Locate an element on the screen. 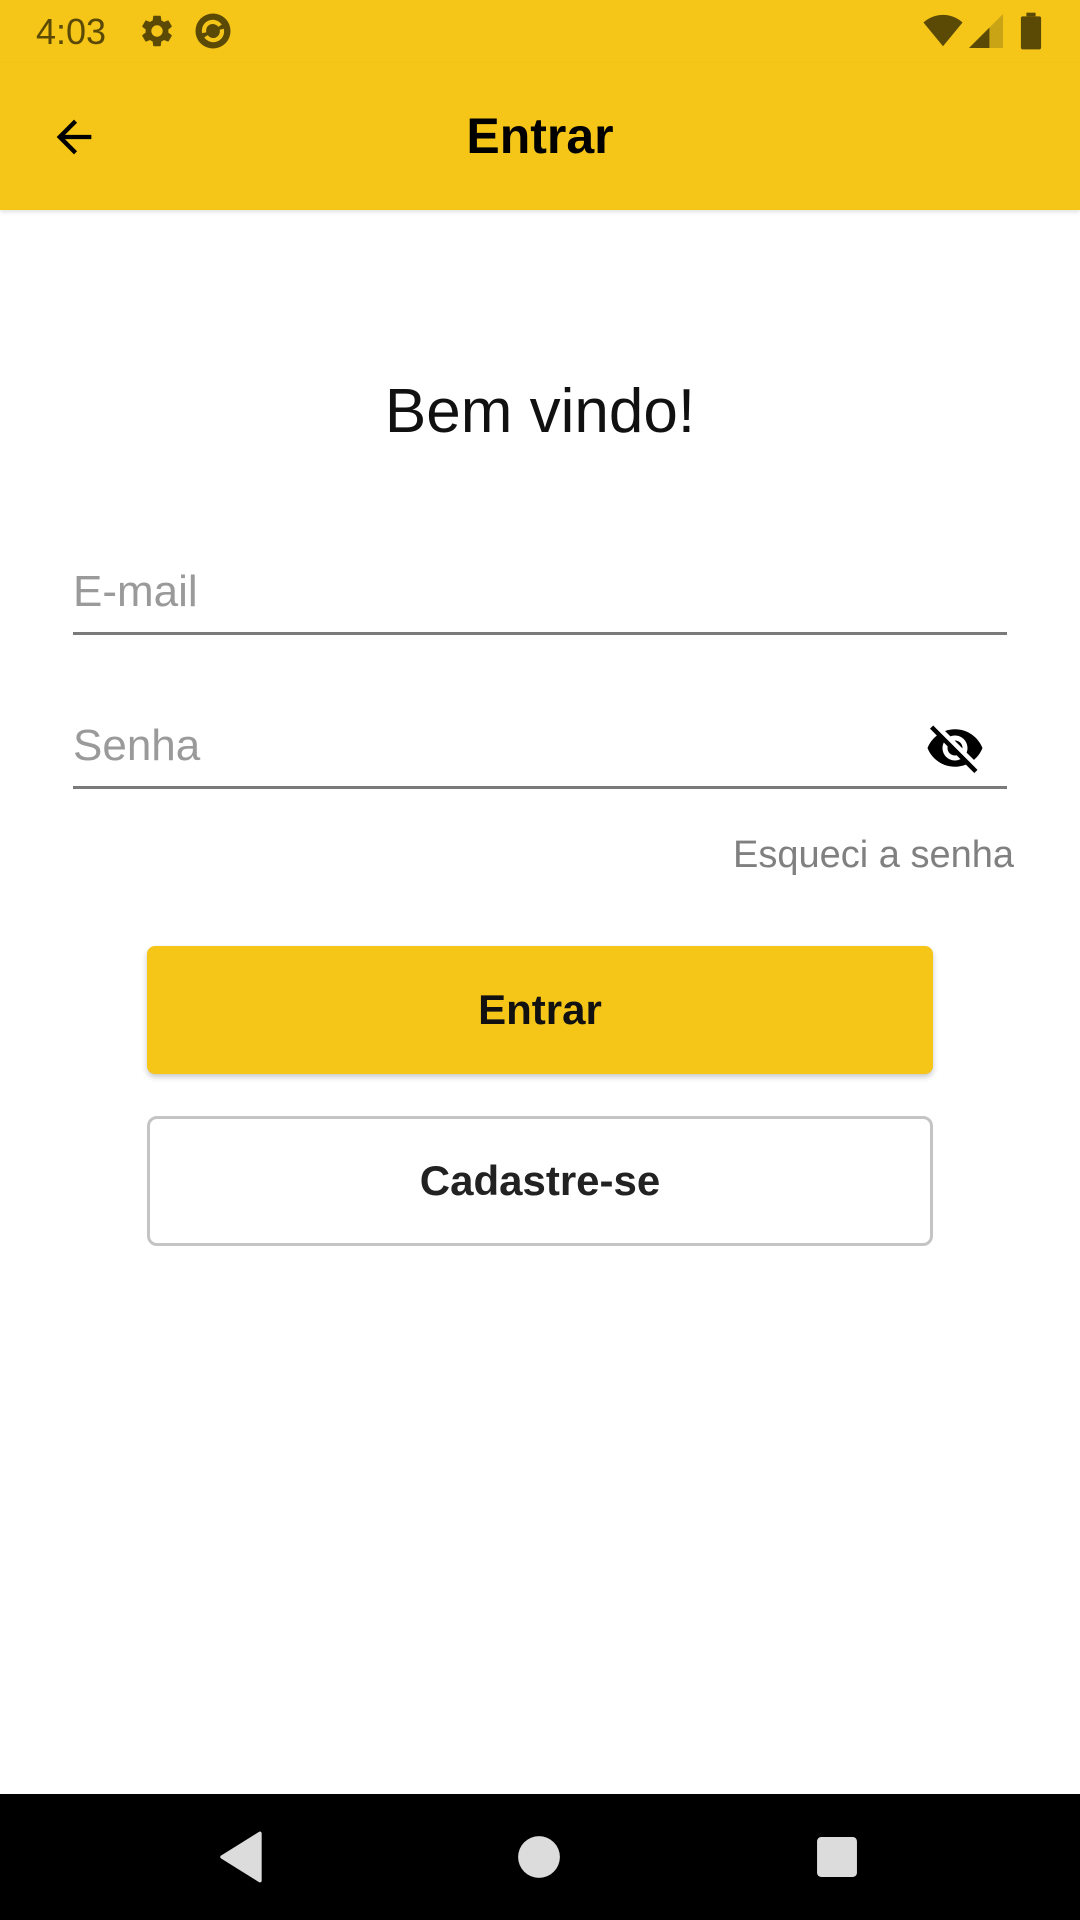  status-time: 4:03 is located at coordinates (71, 31).